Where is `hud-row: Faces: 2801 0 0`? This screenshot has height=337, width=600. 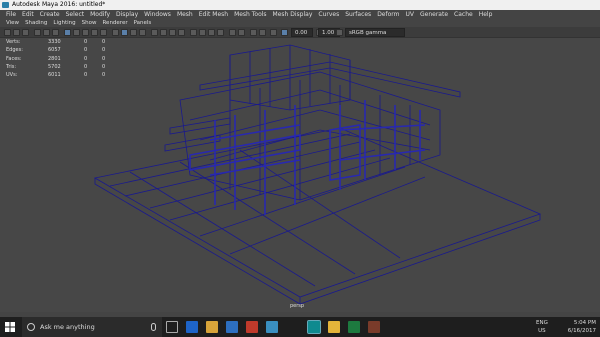
hud-row: Faces: 2801 0 0 is located at coordinates (56, 58).